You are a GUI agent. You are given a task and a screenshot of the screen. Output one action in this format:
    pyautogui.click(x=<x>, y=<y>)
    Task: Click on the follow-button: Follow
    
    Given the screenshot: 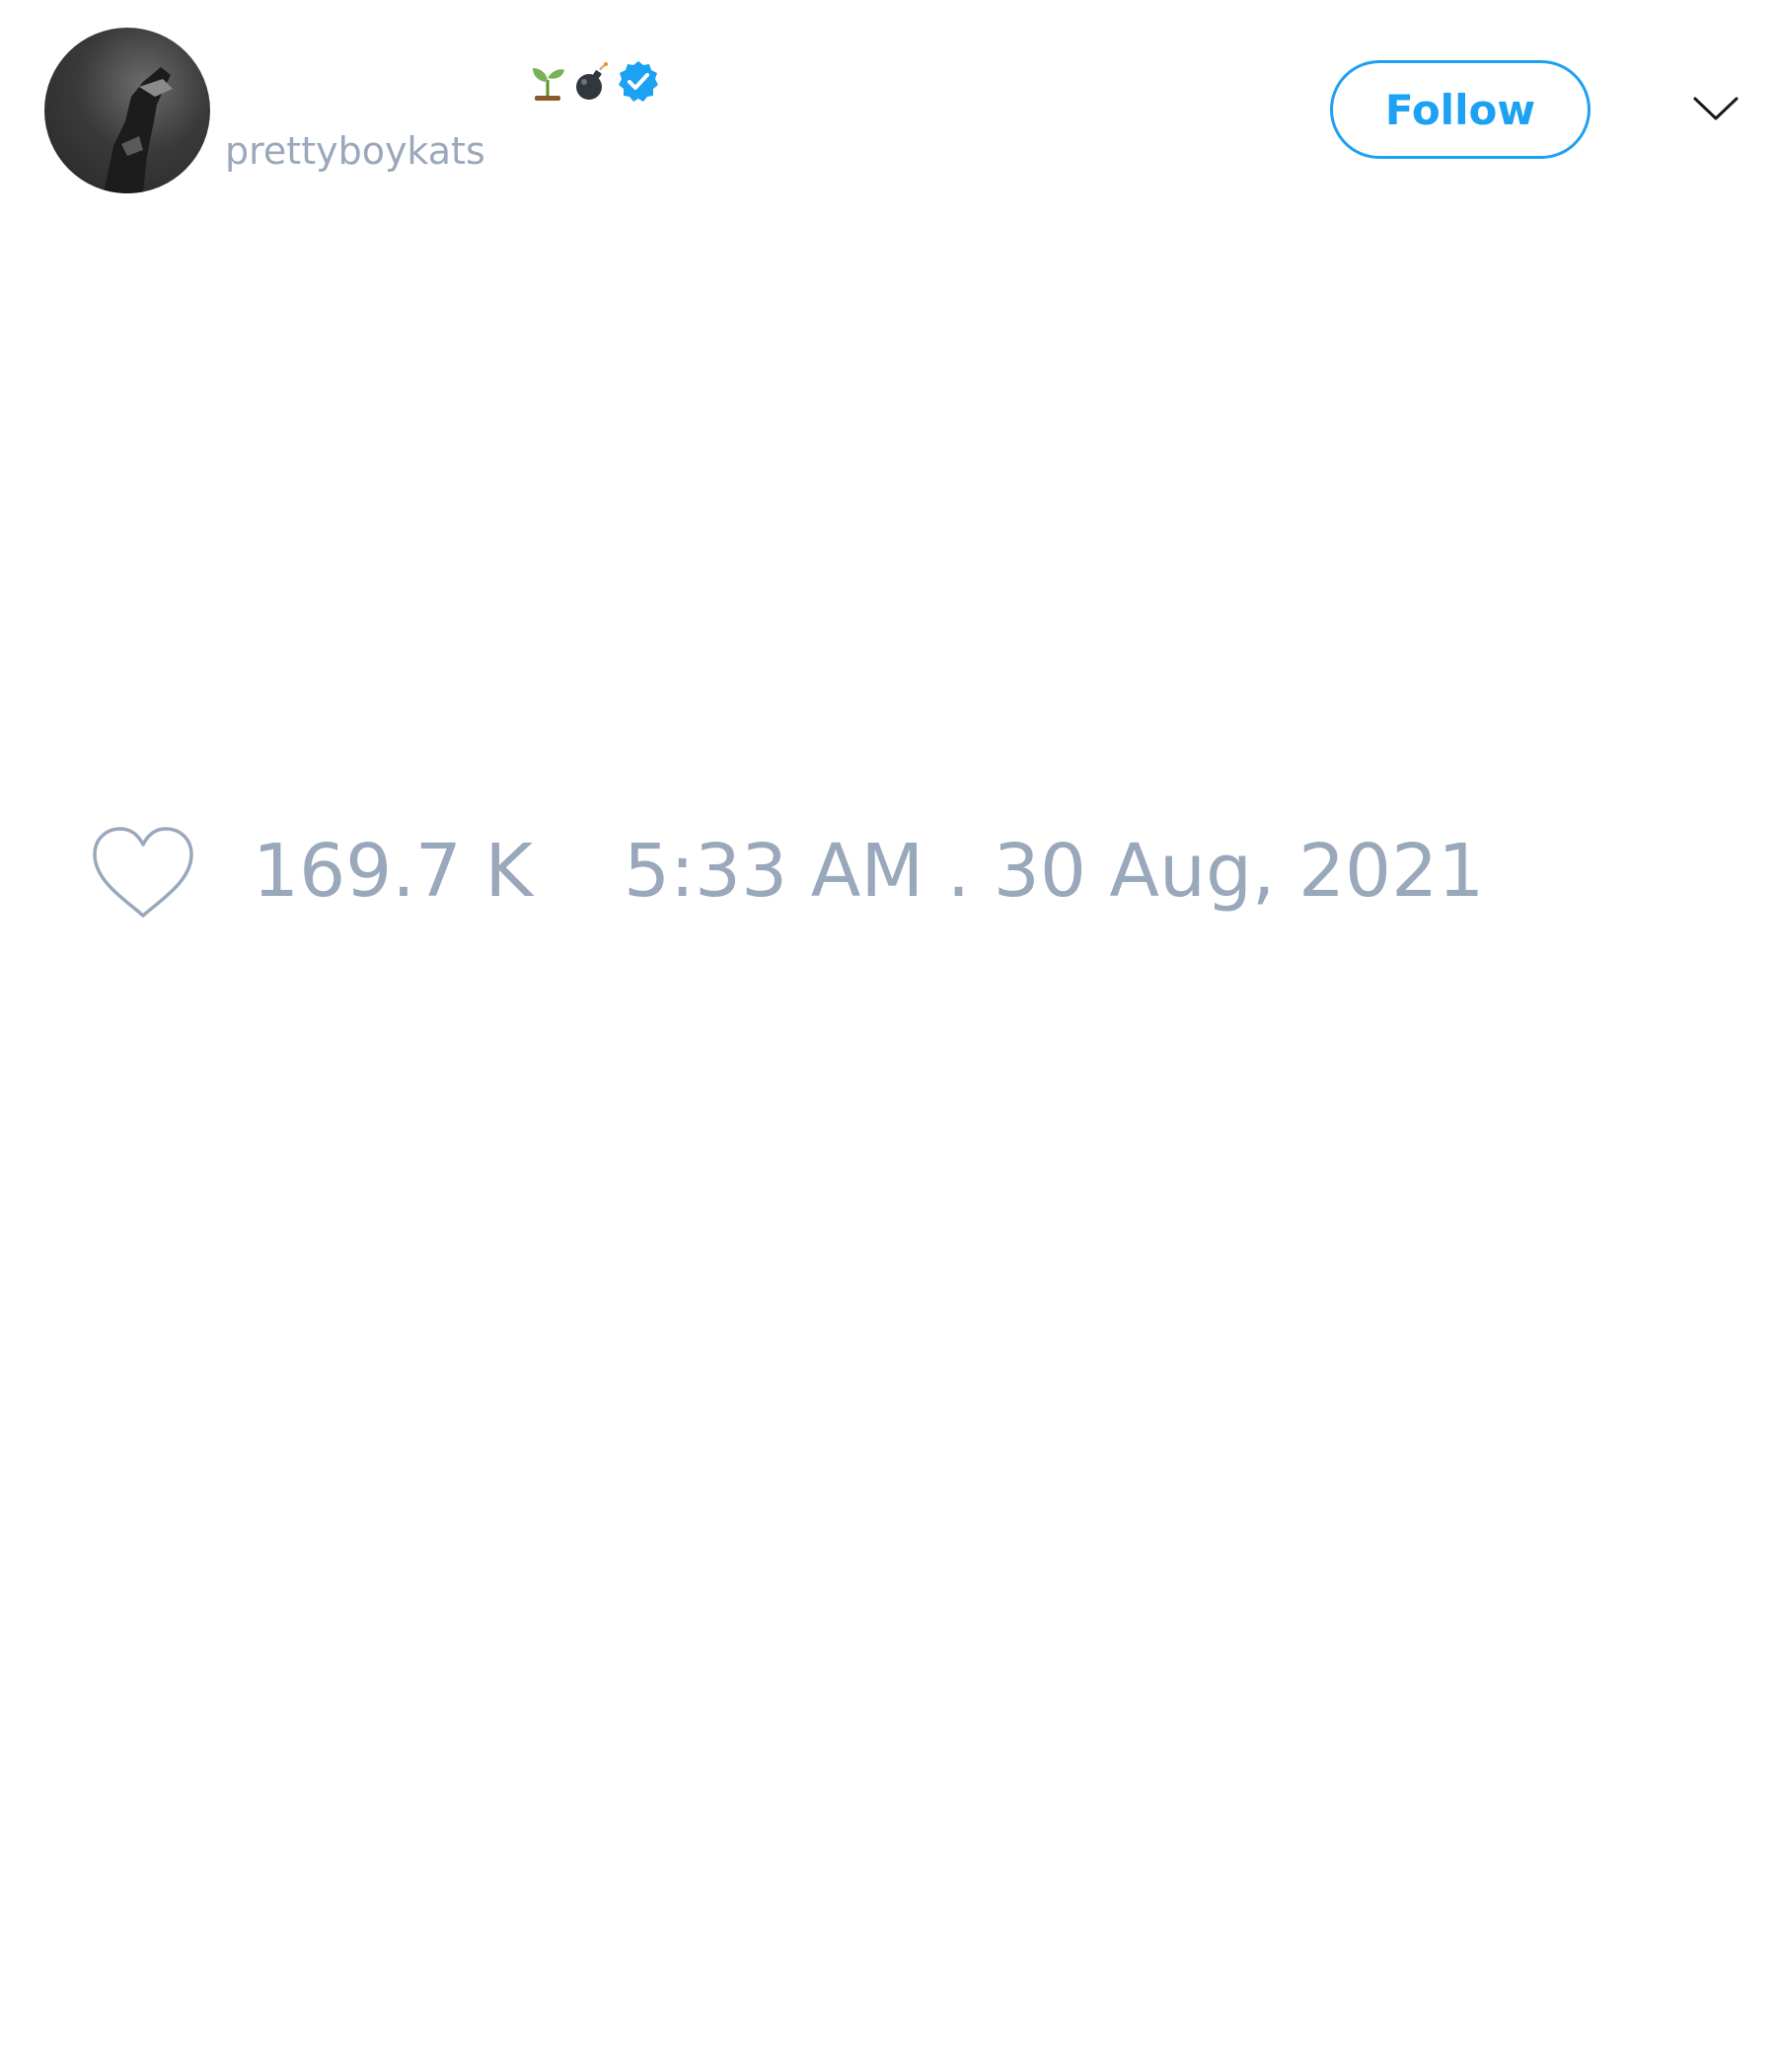 What is the action you would take?
    pyautogui.click(x=1461, y=110)
    